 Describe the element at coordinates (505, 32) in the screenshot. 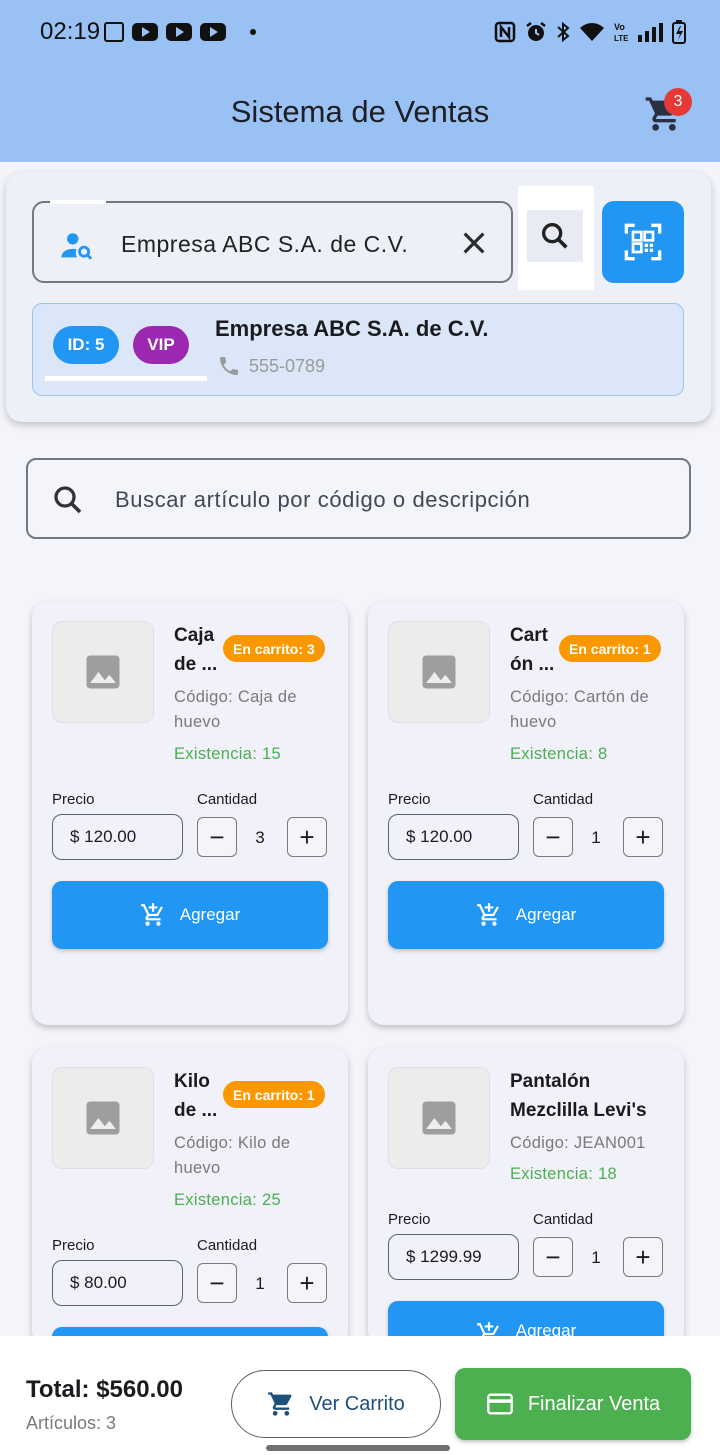

I see `nfc-icon` at that location.